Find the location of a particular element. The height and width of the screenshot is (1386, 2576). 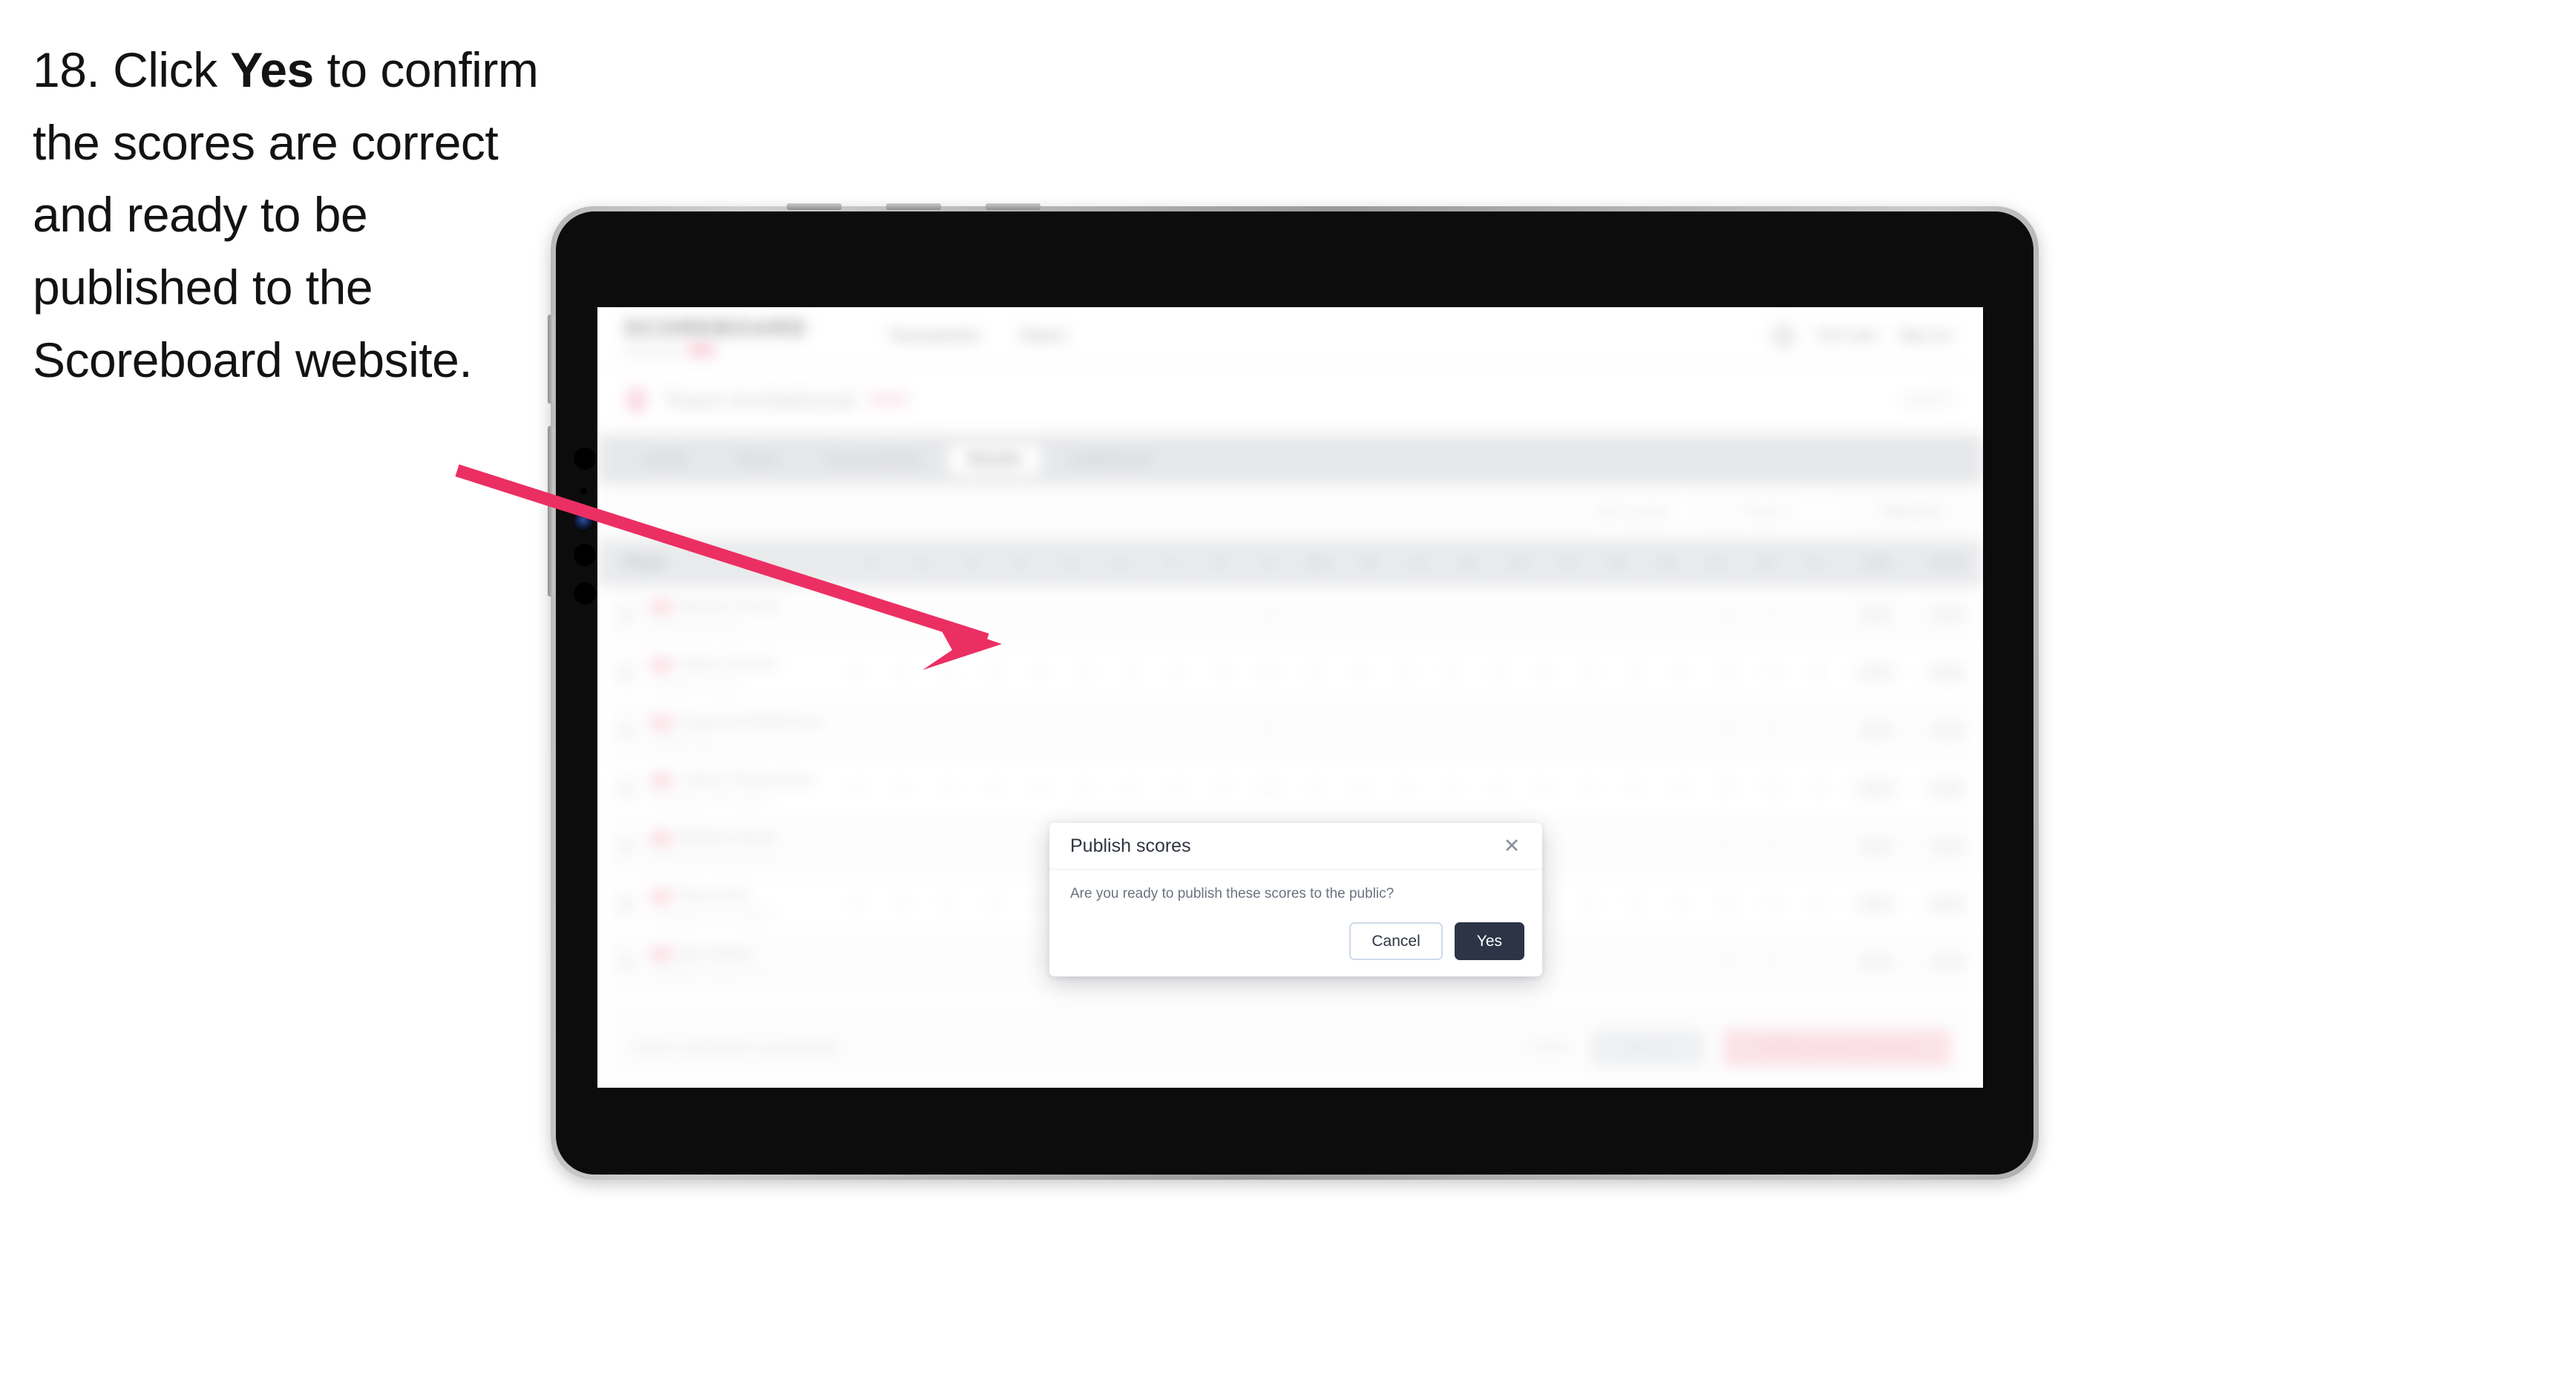

kebab-menu-icon: ⋮ is located at coordinates (1958, 512).